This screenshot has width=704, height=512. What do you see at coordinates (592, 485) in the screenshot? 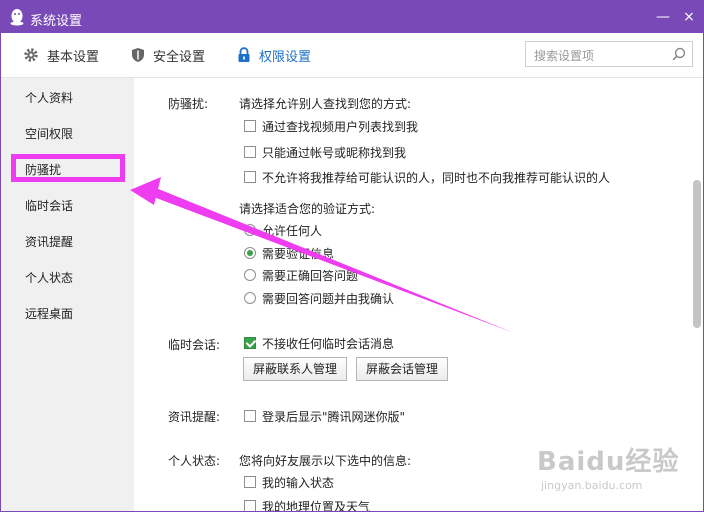
I see `watermark-url: jingyan.baidu.com` at bounding box center [592, 485].